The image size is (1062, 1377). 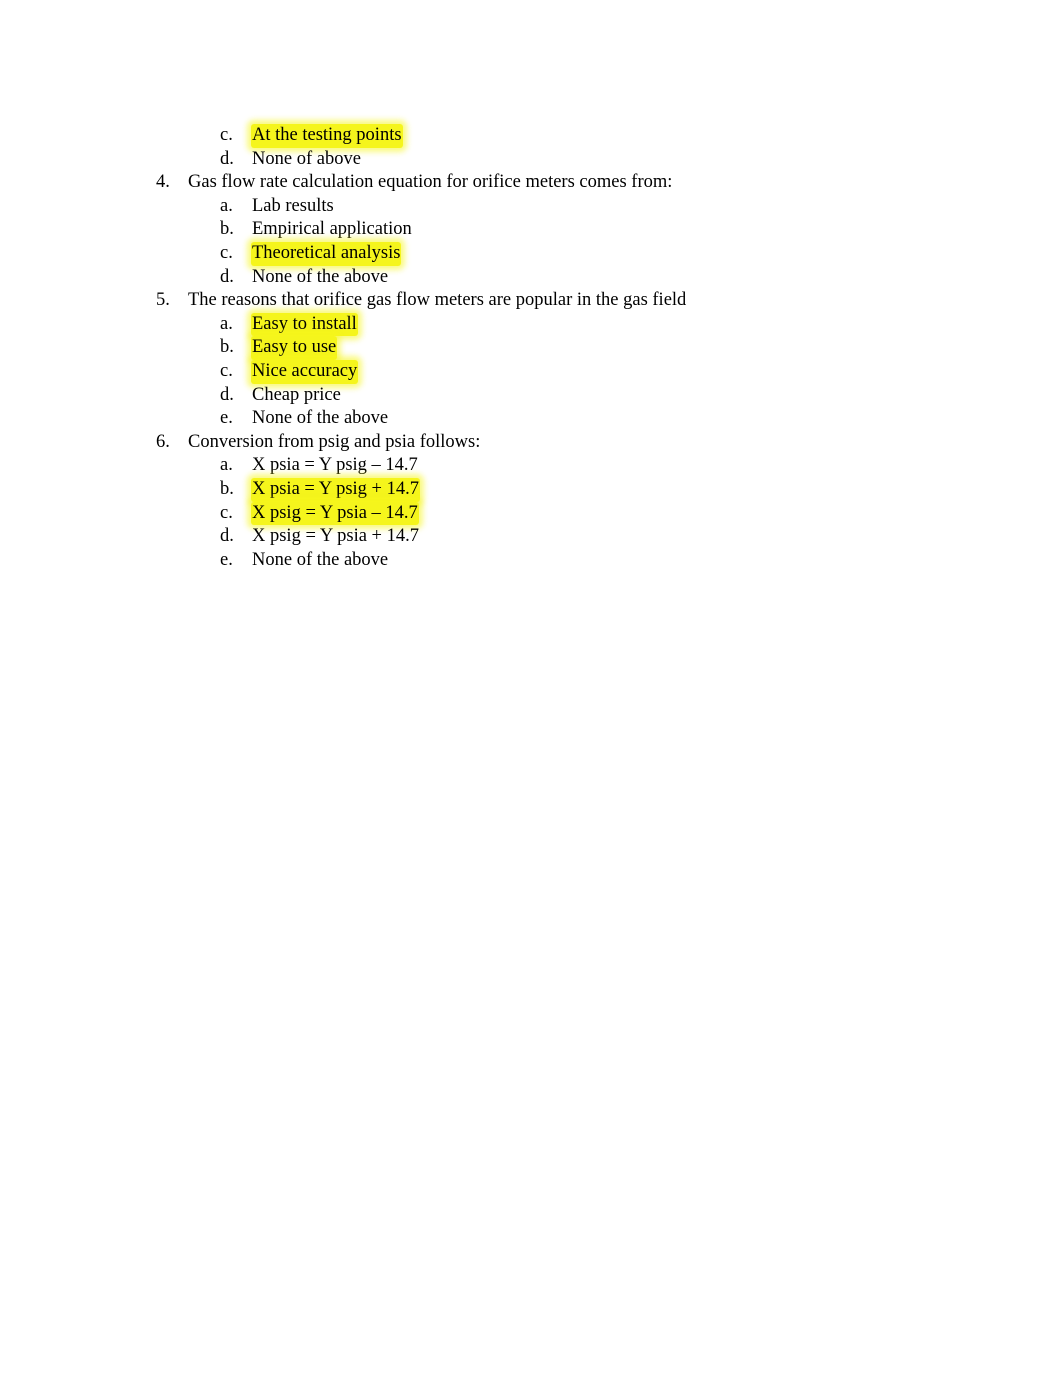 I want to click on option-item: b. X psia = Y psig + 14.7, so click(x=531, y=489).